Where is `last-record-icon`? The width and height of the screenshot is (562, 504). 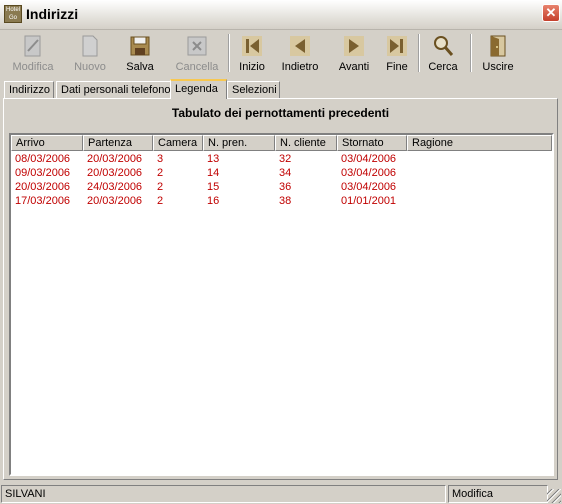
last-record-icon is located at coordinates (397, 46).